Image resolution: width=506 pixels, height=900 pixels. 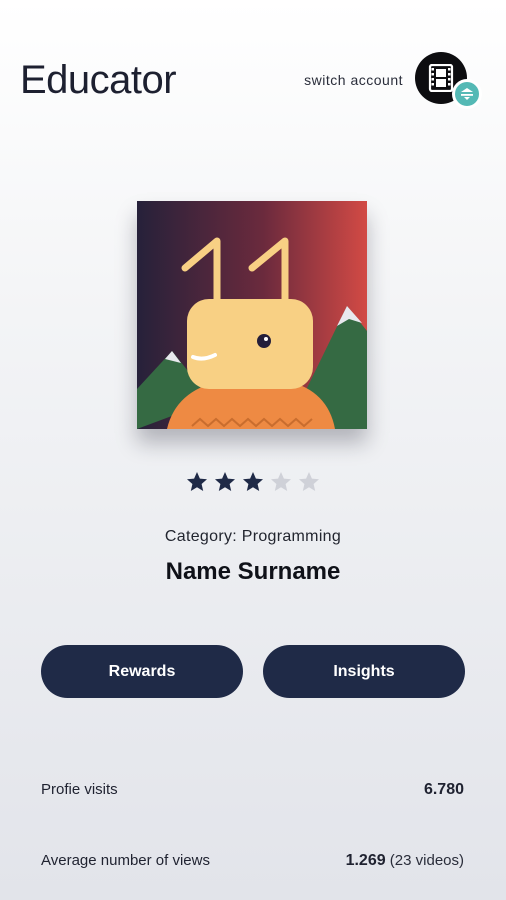 What do you see at coordinates (364, 671) in the screenshot?
I see `insights-button: Insights` at bounding box center [364, 671].